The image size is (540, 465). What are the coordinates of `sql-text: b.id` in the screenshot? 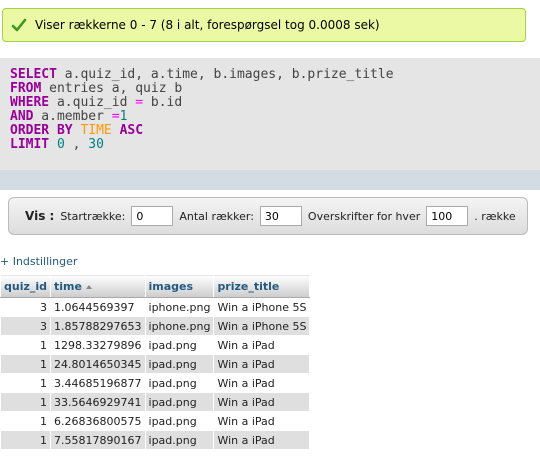 It's located at (163, 102).